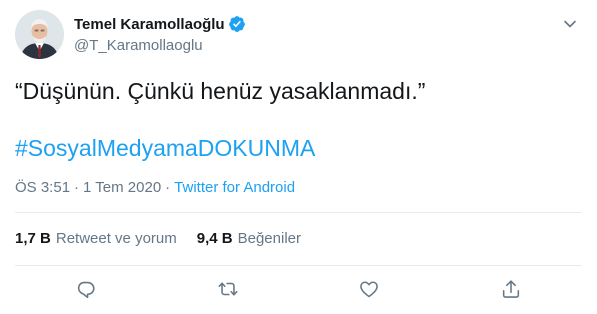 This screenshot has height=314, width=597. Describe the element at coordinates (116, 238) in the screenshot. I see `retweet-label: Retweet ve yorum` at that location.